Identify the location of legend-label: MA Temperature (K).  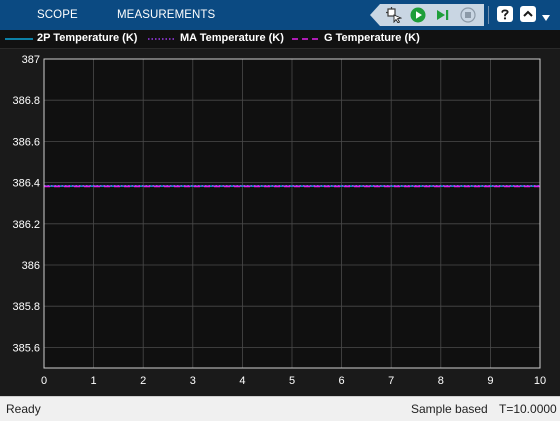
(232, 38).